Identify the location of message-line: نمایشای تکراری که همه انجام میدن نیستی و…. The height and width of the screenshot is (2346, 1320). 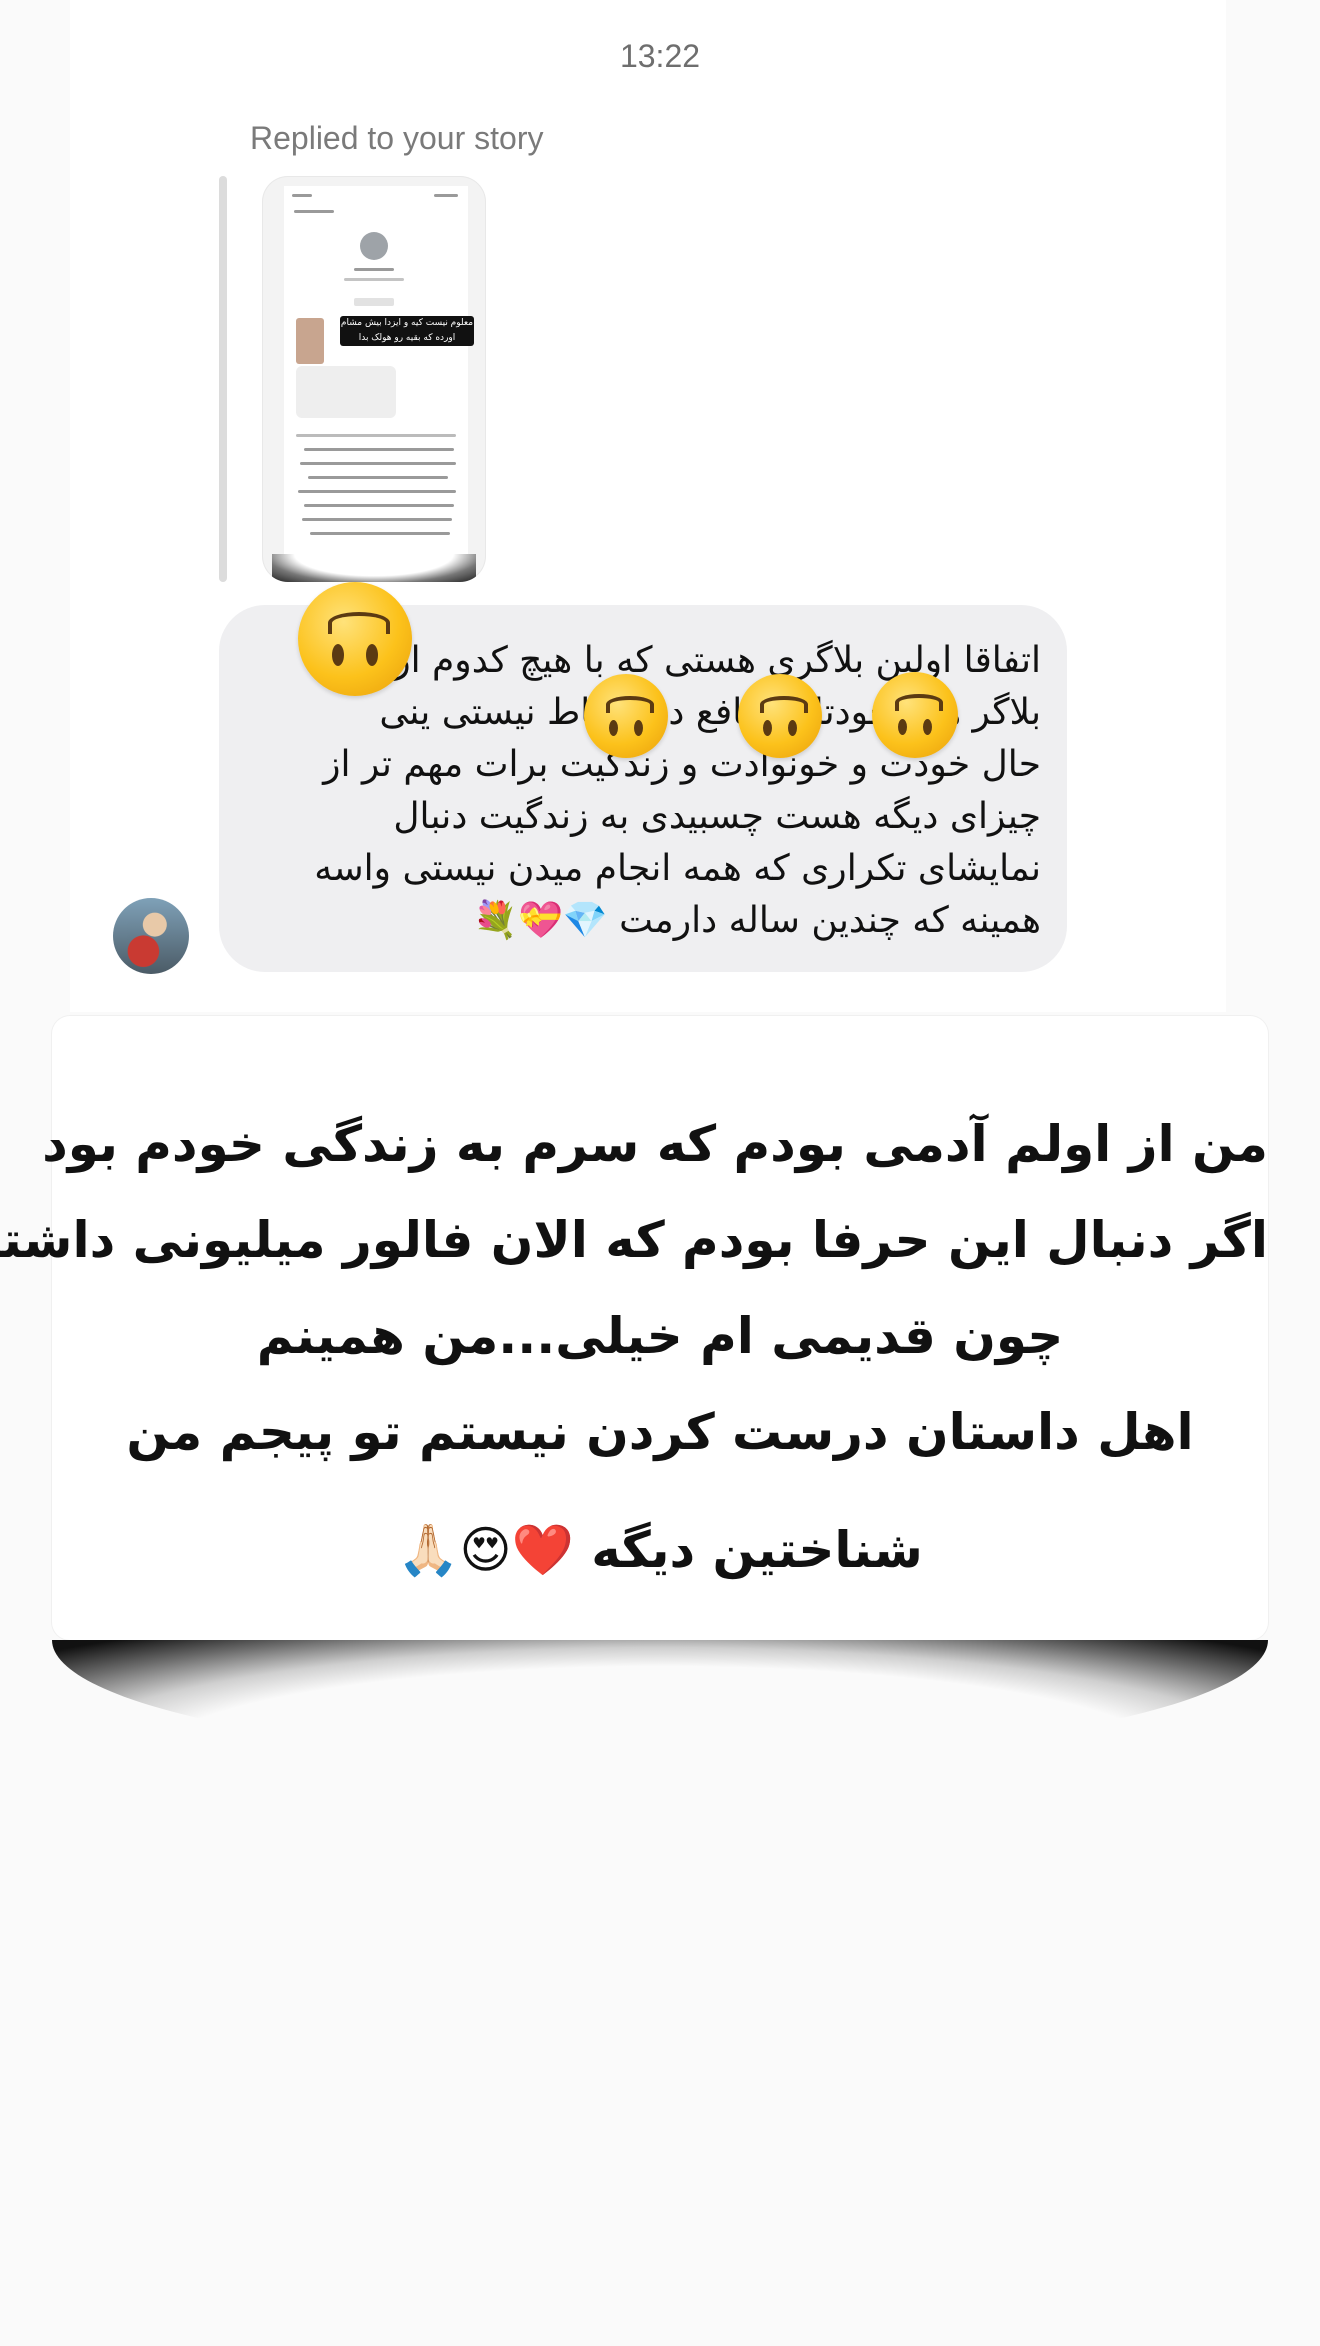
(677, 868).